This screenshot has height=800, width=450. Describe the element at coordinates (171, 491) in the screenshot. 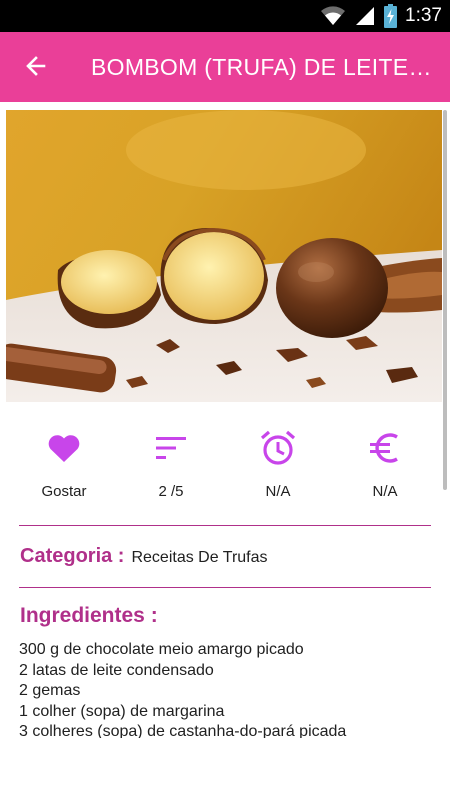

I see `difficulty-label: 2 /5` at that location.